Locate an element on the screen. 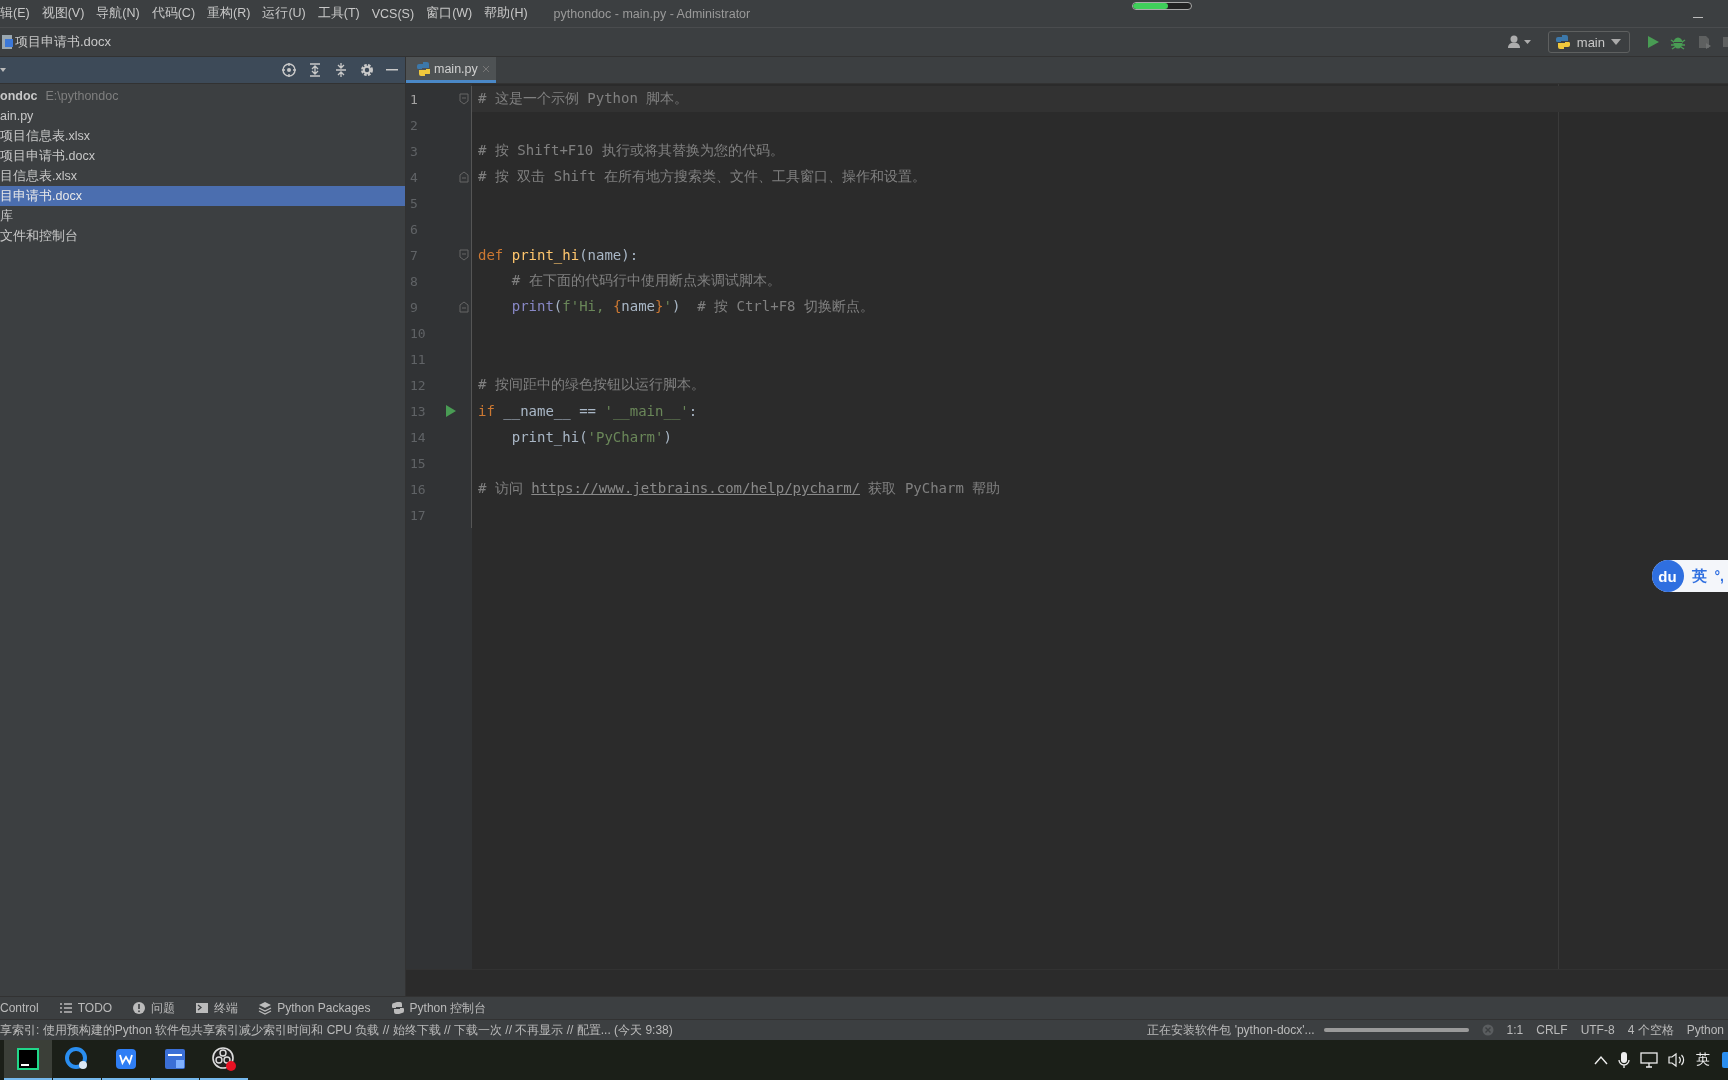  python-file-icon is located at coordinates (423, 68).